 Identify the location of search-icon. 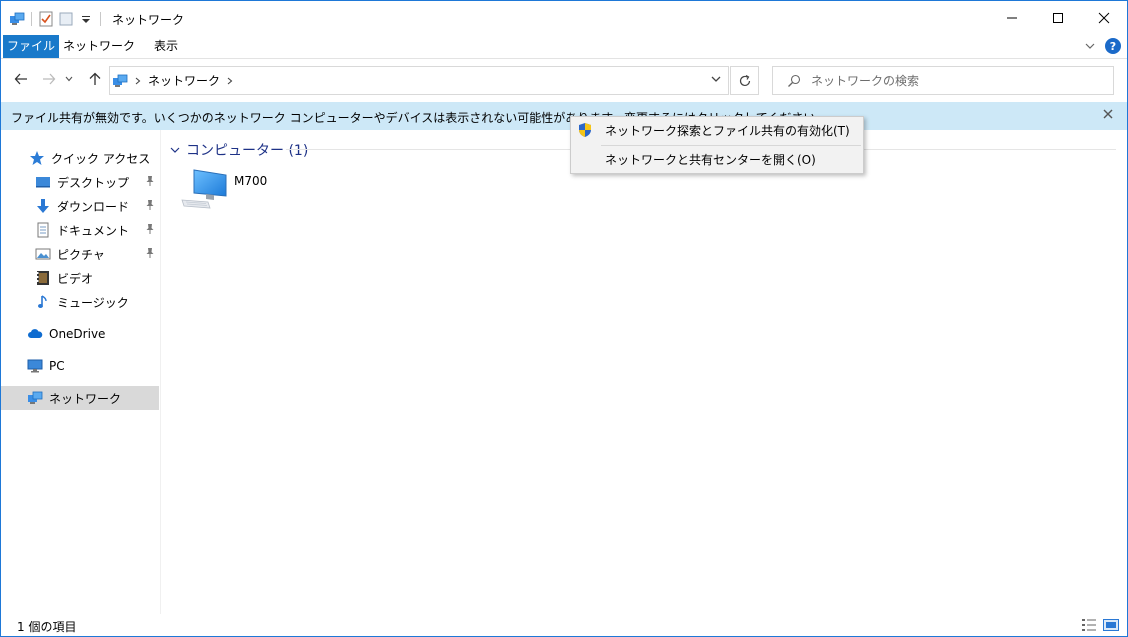
(794, 80).